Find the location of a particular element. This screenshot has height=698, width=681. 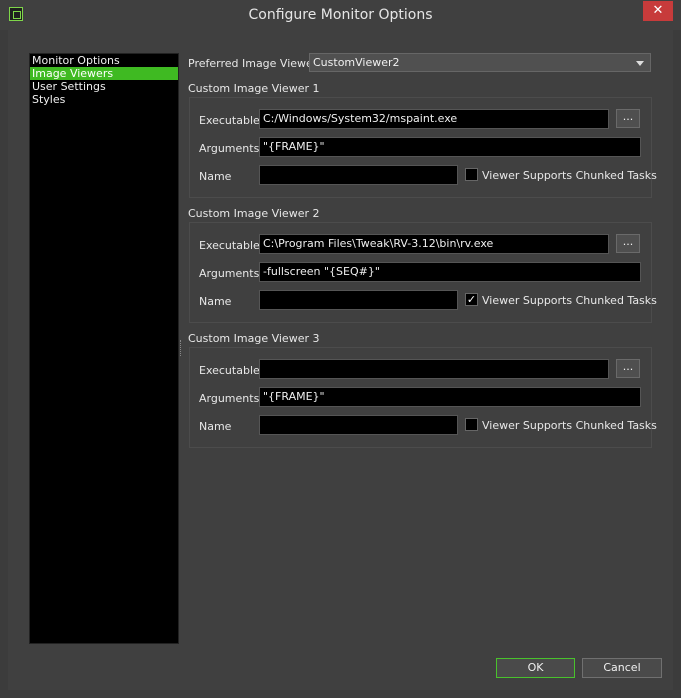

preferred-viewer-value: CustomViewer2 is located at coordinates (356, 62).